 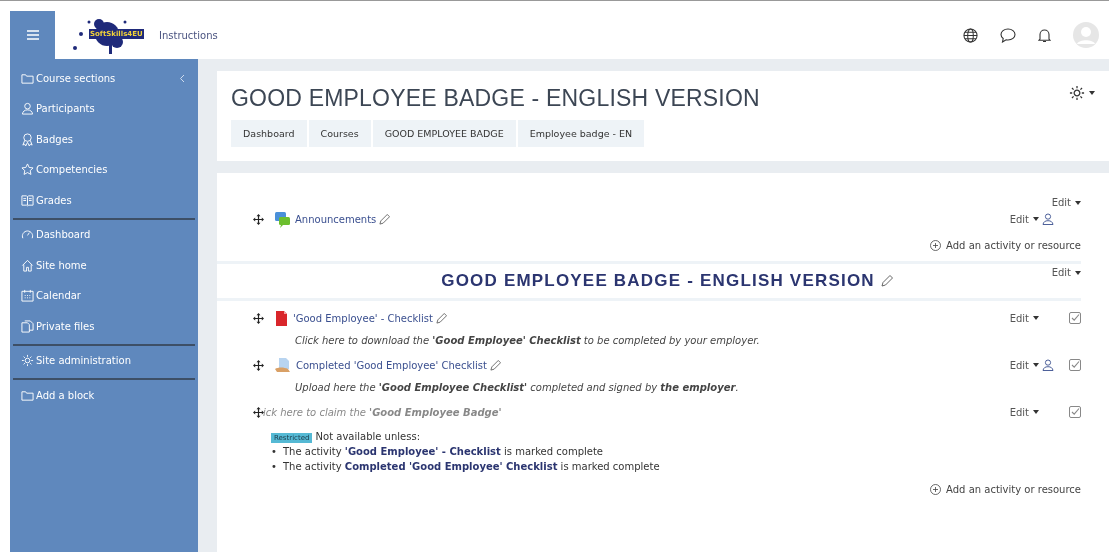 I want to click on assignment-icon, so click(x=283, y=365).